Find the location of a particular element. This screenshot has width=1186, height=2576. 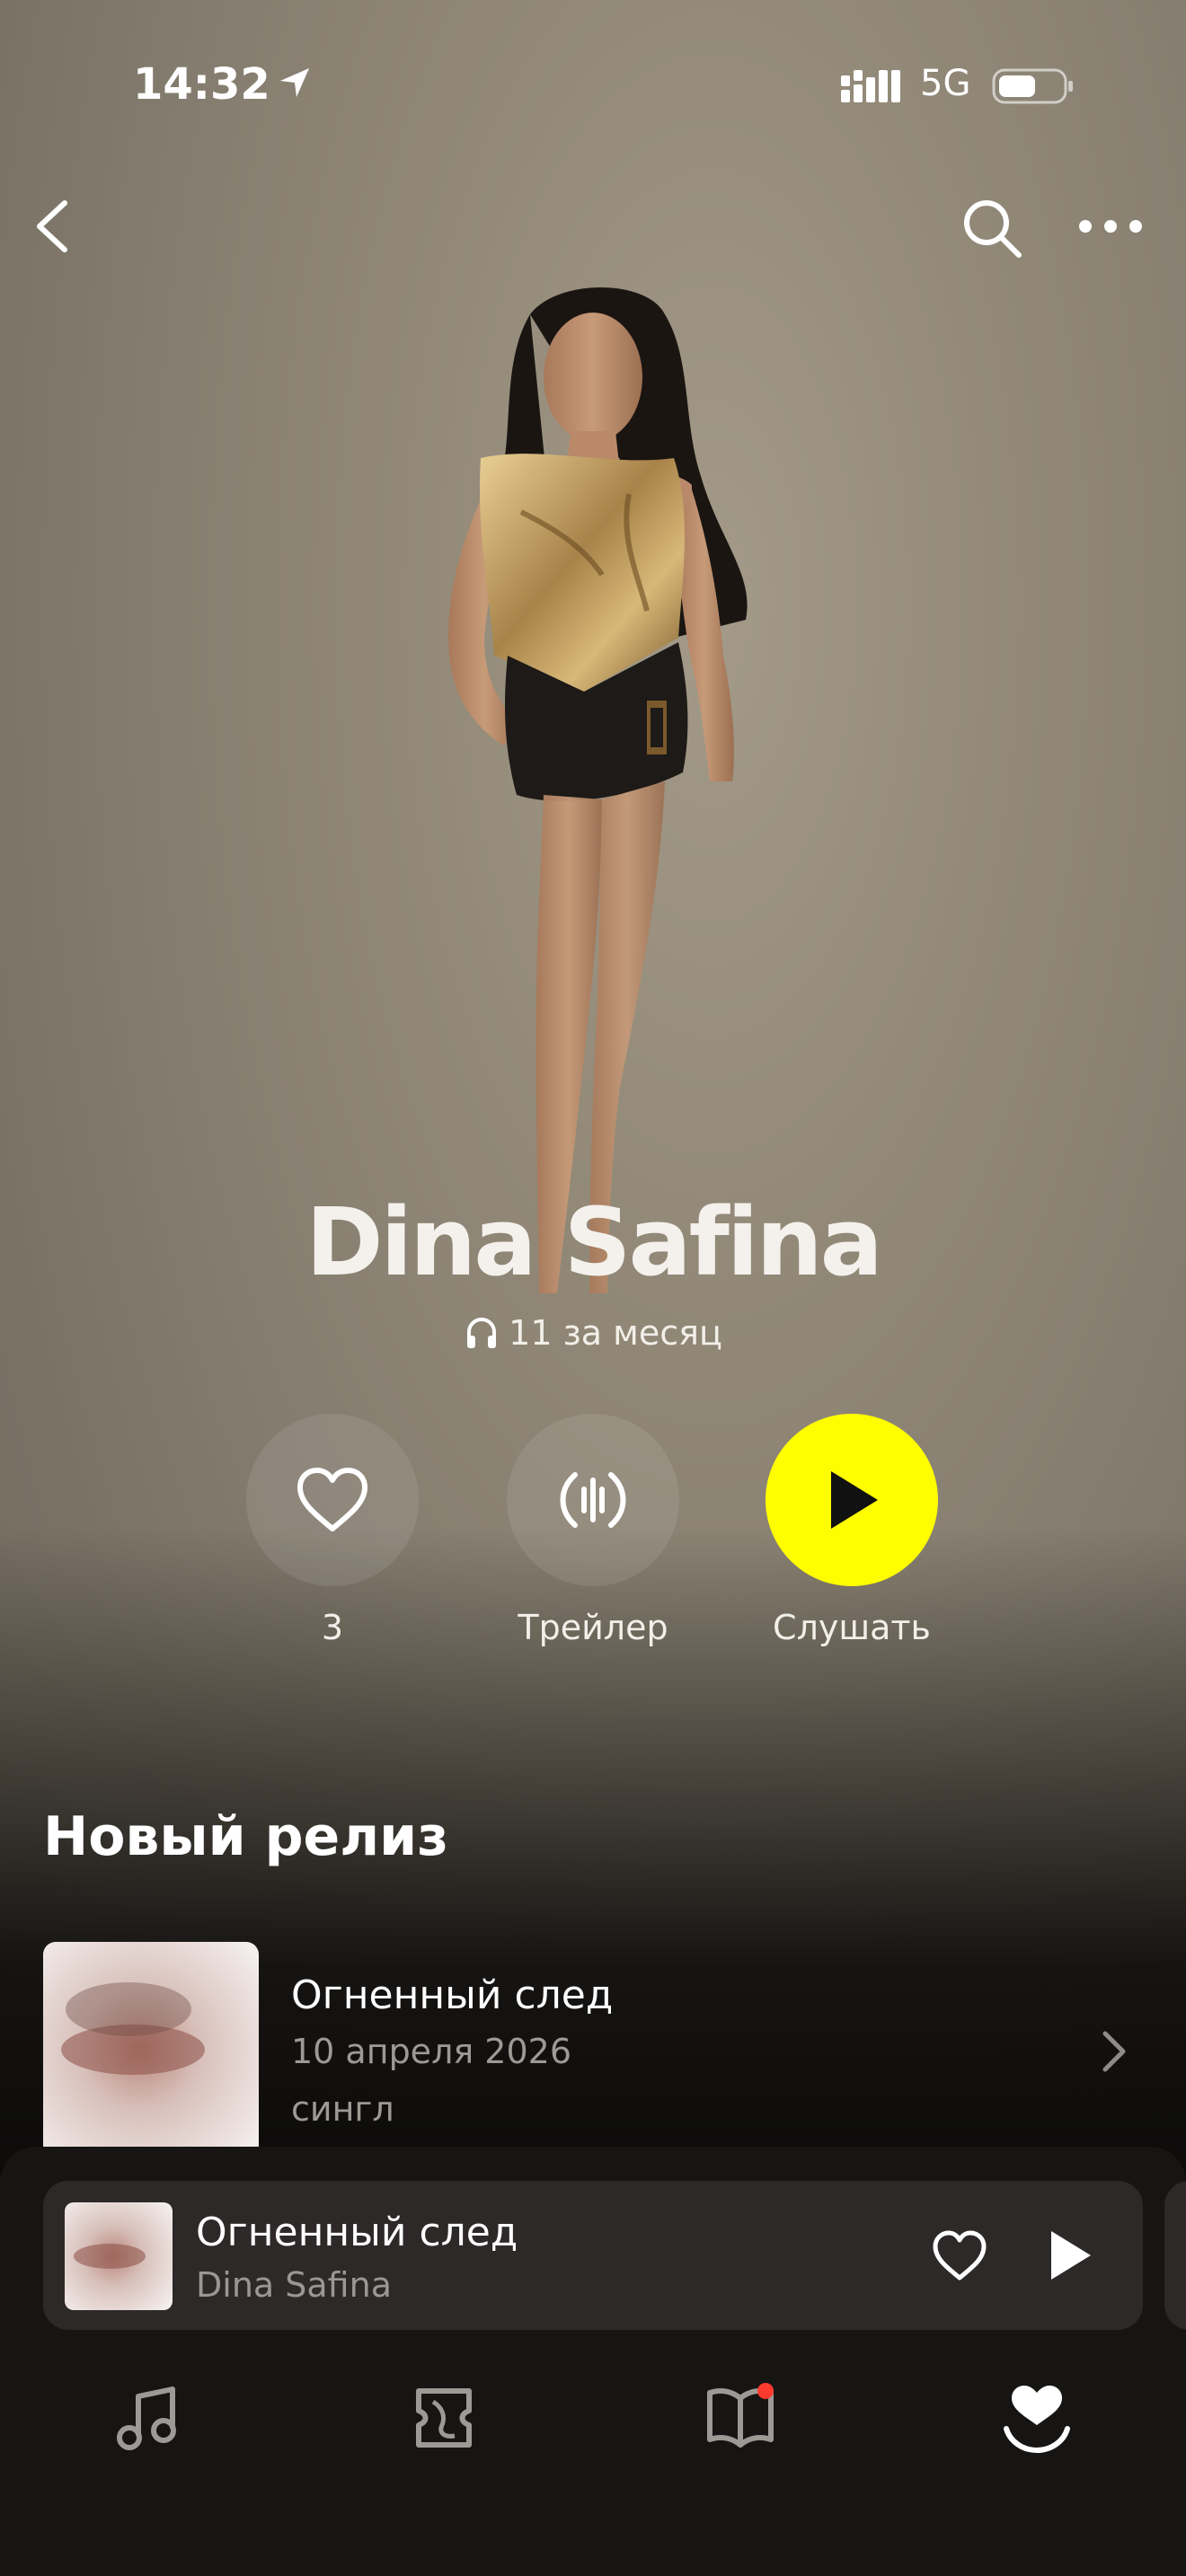

mini-player: Огненный след Dina Safina is located at coordinates (593, 2255).